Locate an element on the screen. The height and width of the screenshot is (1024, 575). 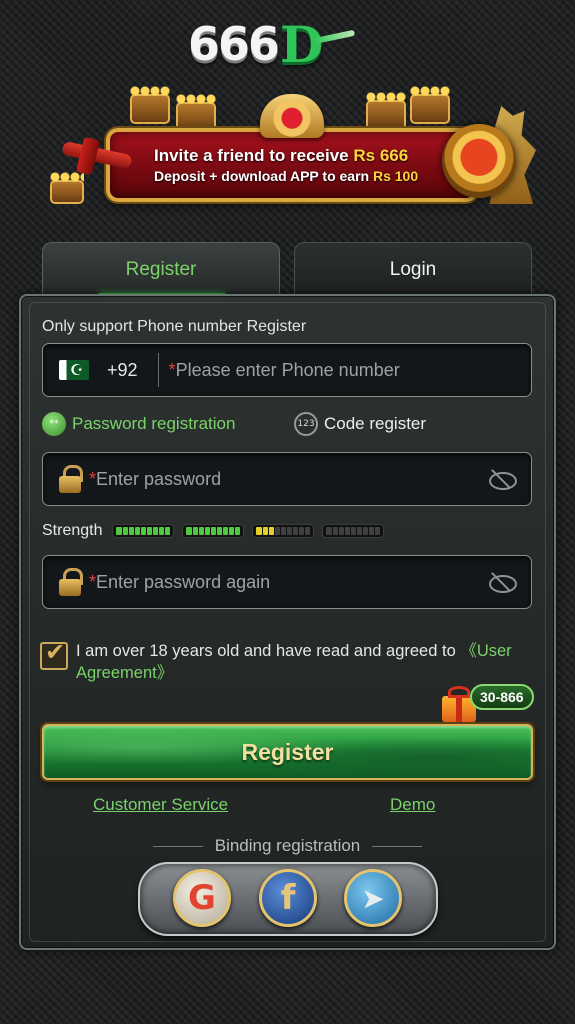
country-code: +92 is located at coordinates (122, 370).